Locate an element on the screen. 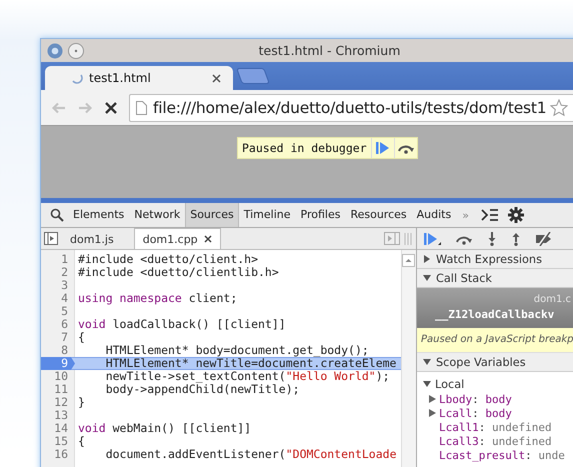  splitter-handle is located at coordinates (307, 200).